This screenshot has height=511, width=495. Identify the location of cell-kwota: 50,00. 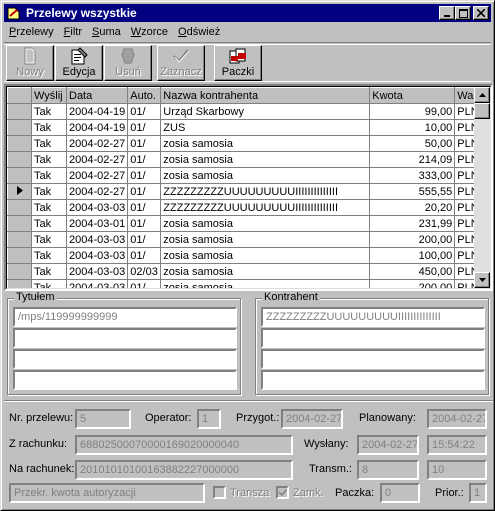
(412, 143).